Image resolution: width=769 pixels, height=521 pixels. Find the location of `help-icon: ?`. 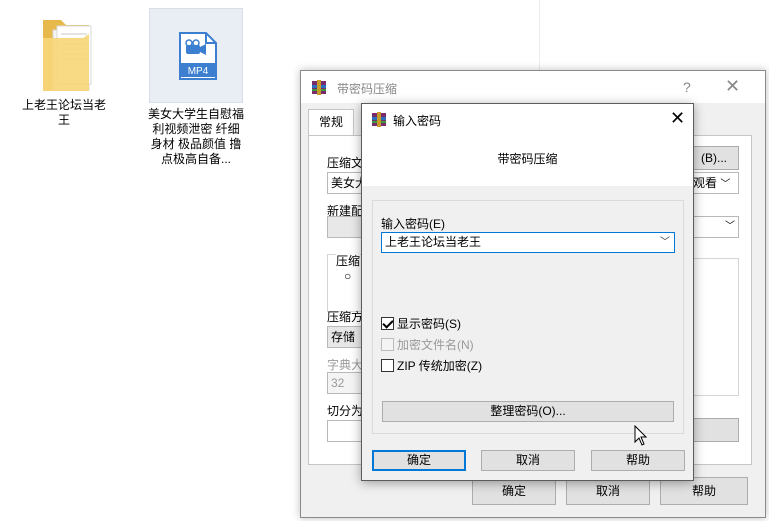

help-icon: ? is located at coordinates (687, 87).